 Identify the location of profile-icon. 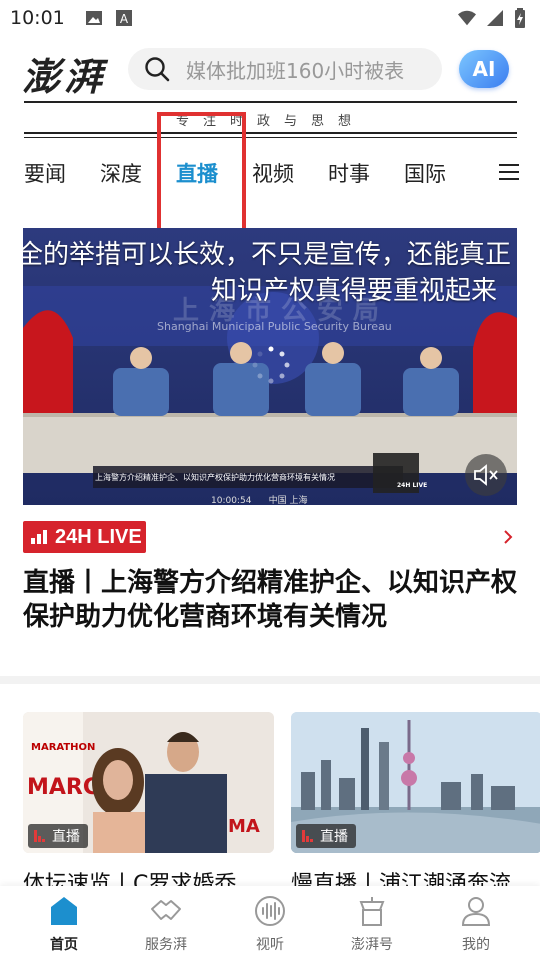
(476, 911).